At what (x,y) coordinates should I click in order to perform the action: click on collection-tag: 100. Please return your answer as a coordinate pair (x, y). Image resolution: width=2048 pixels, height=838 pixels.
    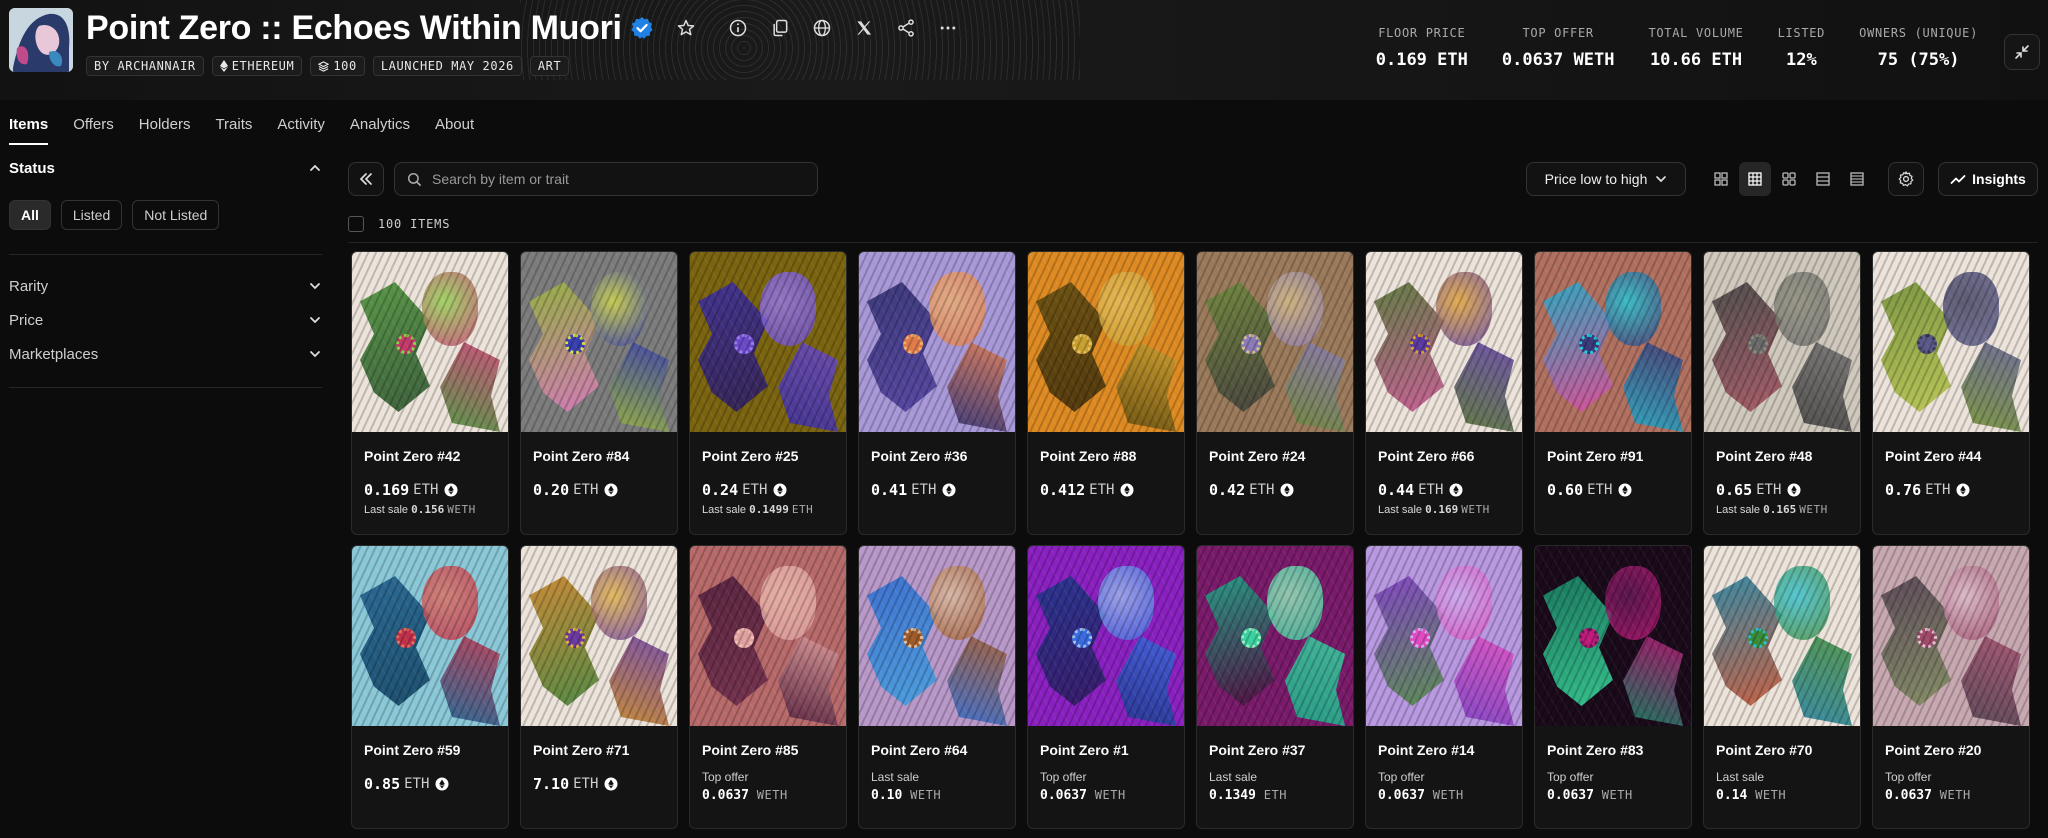
    Looking at the image, I should click on (337, 66).